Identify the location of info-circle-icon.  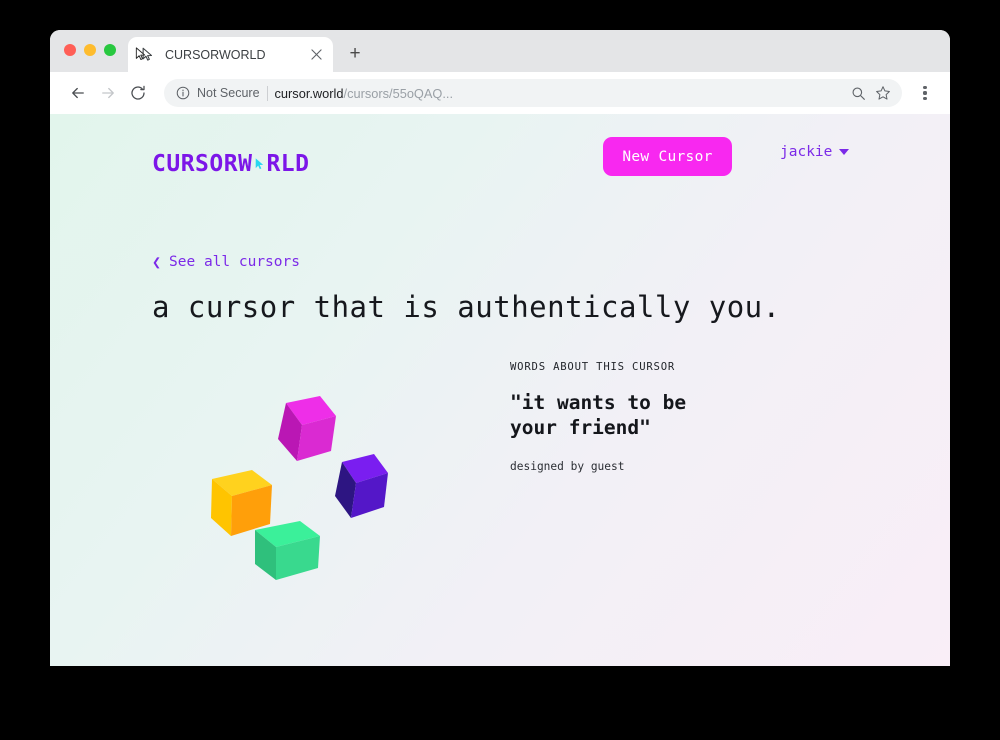
(183, 93).